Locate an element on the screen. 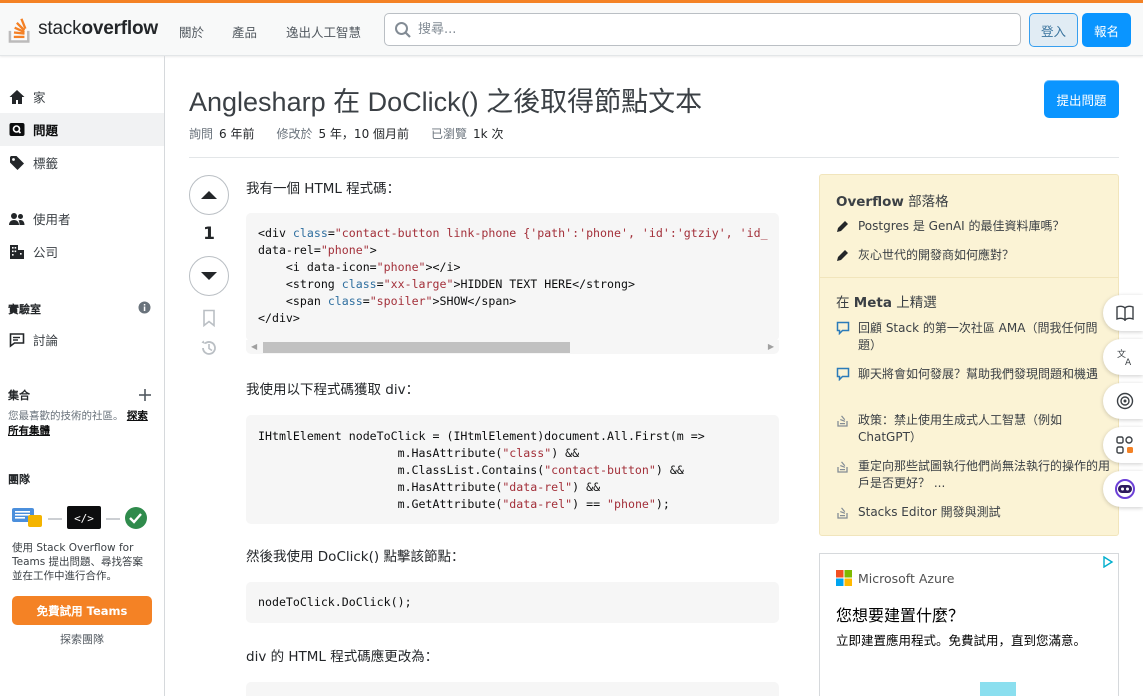 The width and height of the screenshot is (1143, 696). blog-item: Postgres 是 GenAI 的最佳資料庫嗎？ is located at coordinates (973, 226).